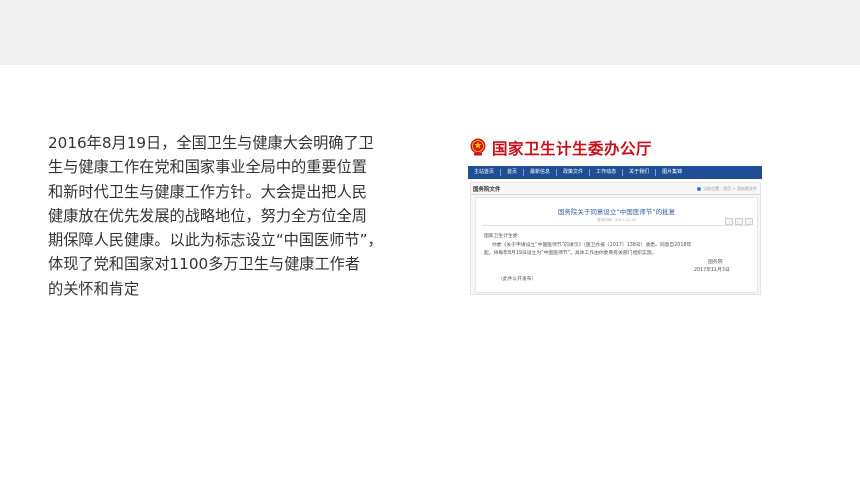 This screenshot has width=860, height=484. Describe the element at coordinates (729, 221) in the screenshot. I see `print-icon` at that location.